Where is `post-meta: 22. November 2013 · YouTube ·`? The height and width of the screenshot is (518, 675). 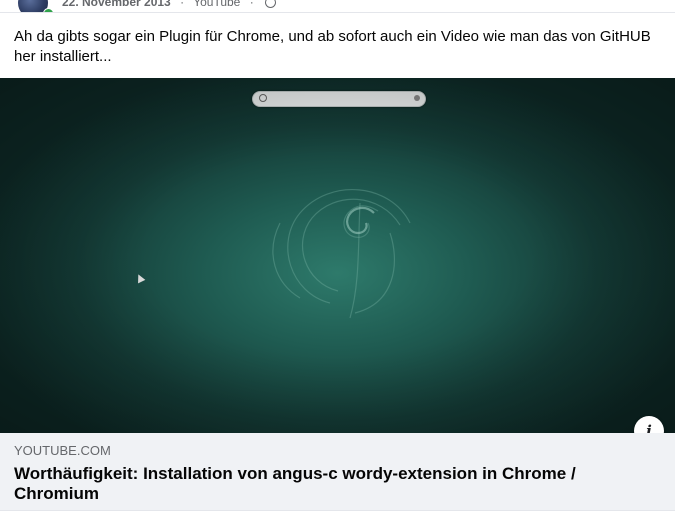 post-meta: 22. November 2013 · YouTube · is located at coordinates (169, 4).